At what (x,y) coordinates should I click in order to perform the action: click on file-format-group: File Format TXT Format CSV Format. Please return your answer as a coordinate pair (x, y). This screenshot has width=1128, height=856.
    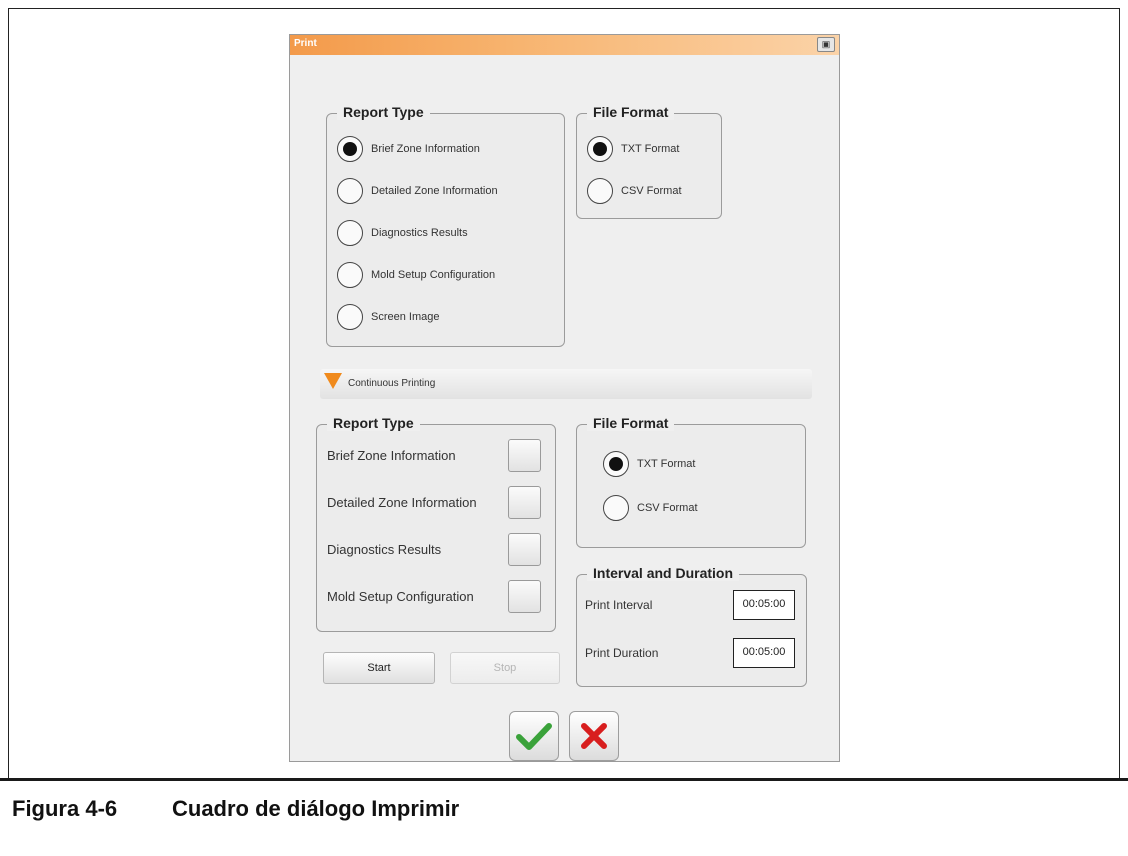
    Looking at the image, I should click on (649, 161).